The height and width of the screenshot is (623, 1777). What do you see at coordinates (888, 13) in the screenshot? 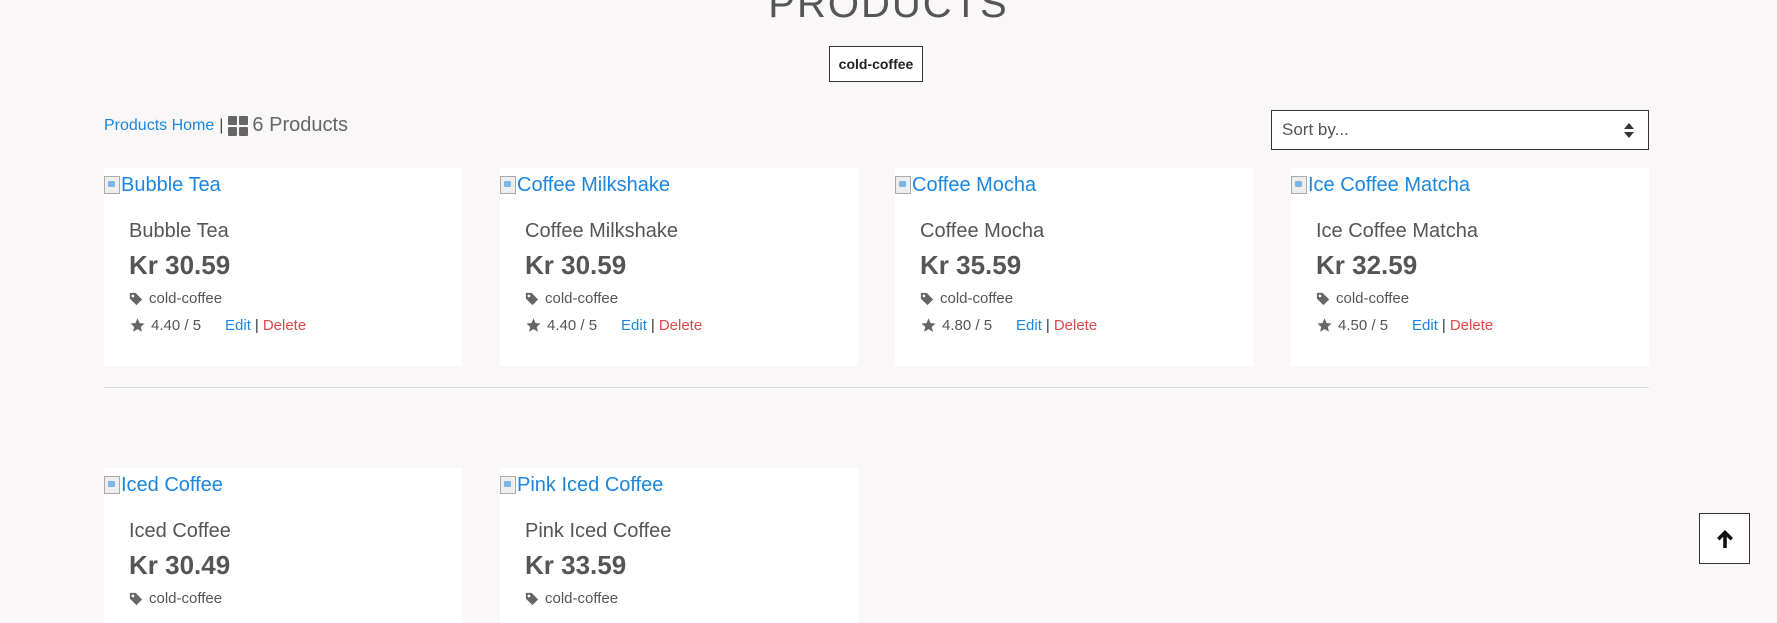
I see `page-title: PRODUCTS` at bounding box center [888, 13].